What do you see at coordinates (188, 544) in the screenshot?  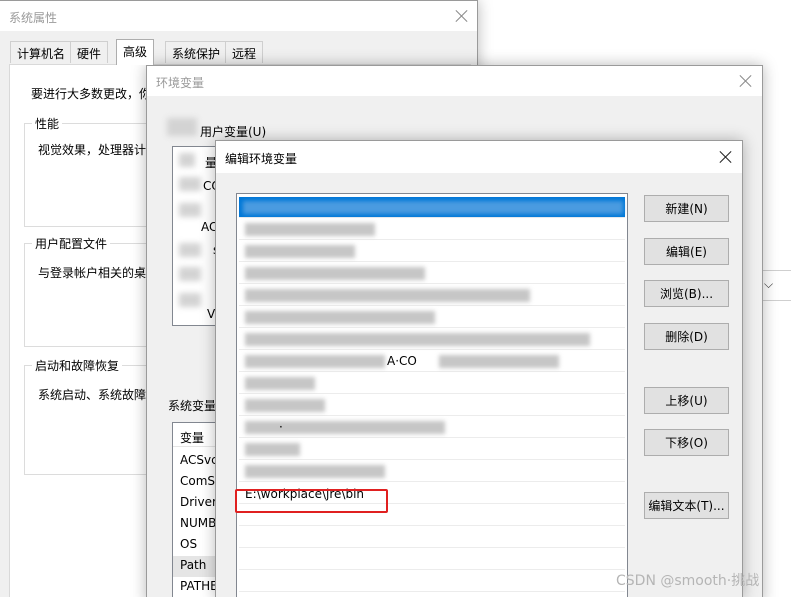 I see `system-var-item: OS` at bounding box center [188, 544].